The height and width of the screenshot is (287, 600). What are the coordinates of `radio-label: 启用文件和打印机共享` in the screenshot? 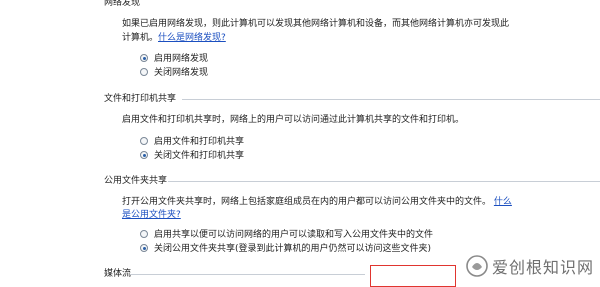 It's located at (199, 142).